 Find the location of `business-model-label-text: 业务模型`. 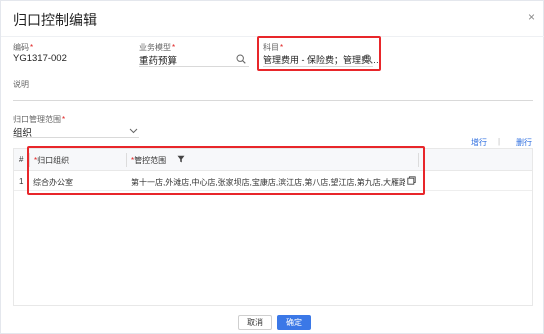

business-model-label-text: 业务模型 is located at coordinates (155, 47).